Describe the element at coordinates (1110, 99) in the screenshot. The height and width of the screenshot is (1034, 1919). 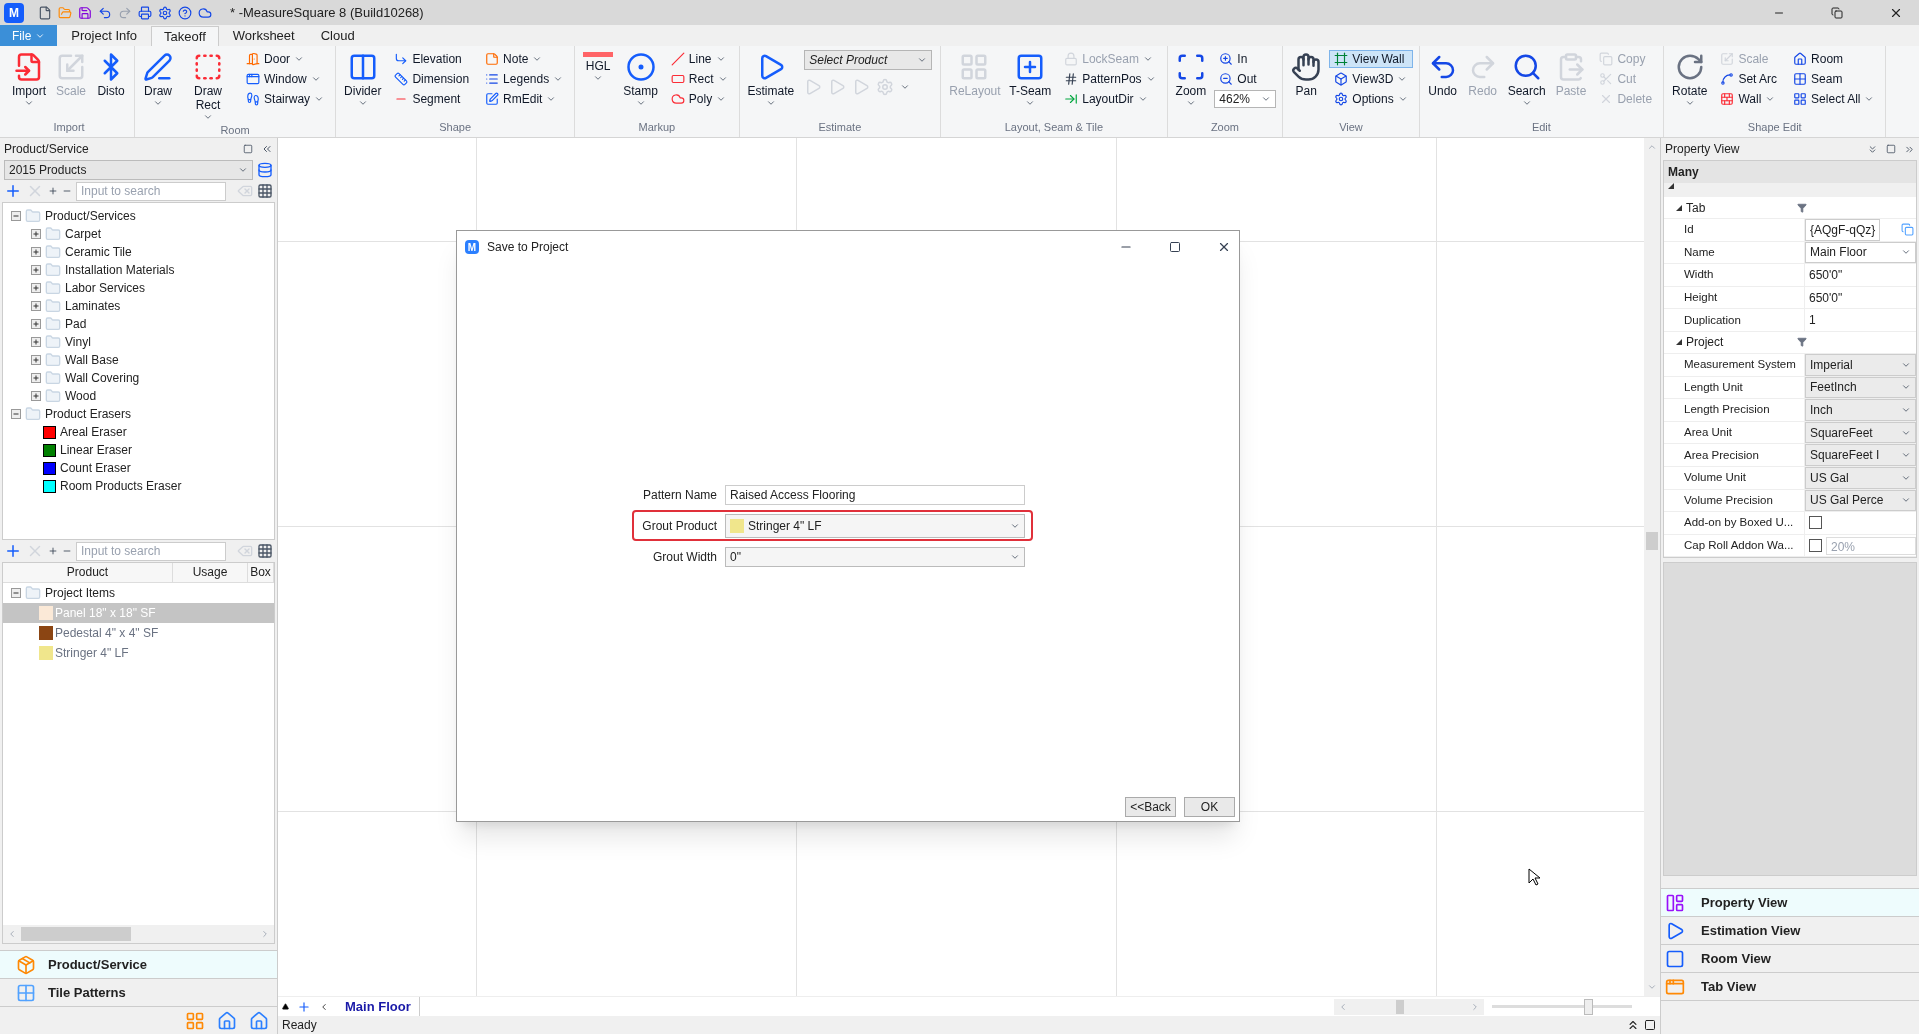
I see `ribbon-button: LayoutDir` at that location.